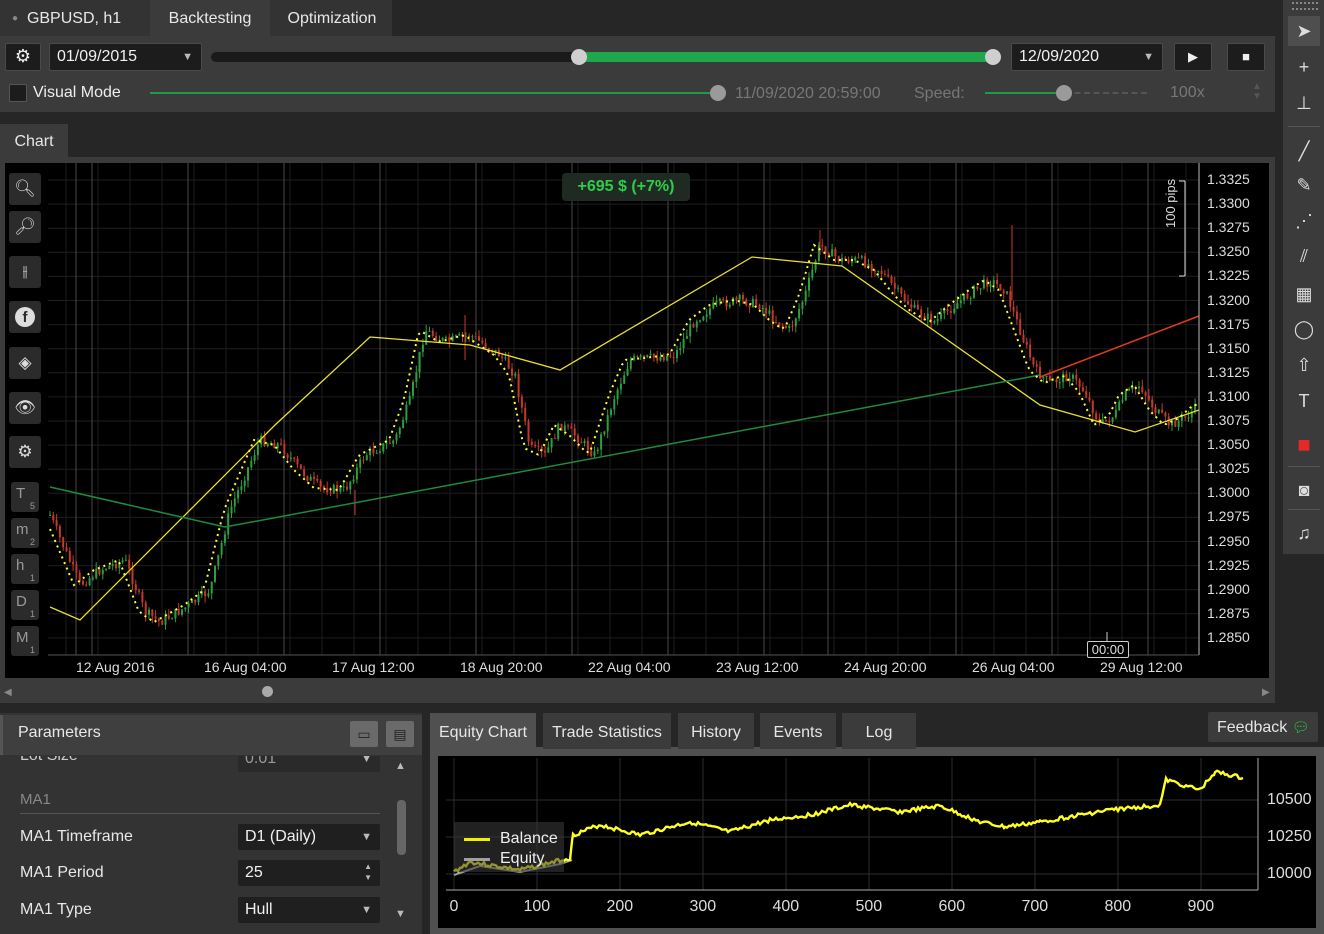  Describe the element at coordinates (477, 859) in the screenshot. I see `legend-equity-swatch` at that location.